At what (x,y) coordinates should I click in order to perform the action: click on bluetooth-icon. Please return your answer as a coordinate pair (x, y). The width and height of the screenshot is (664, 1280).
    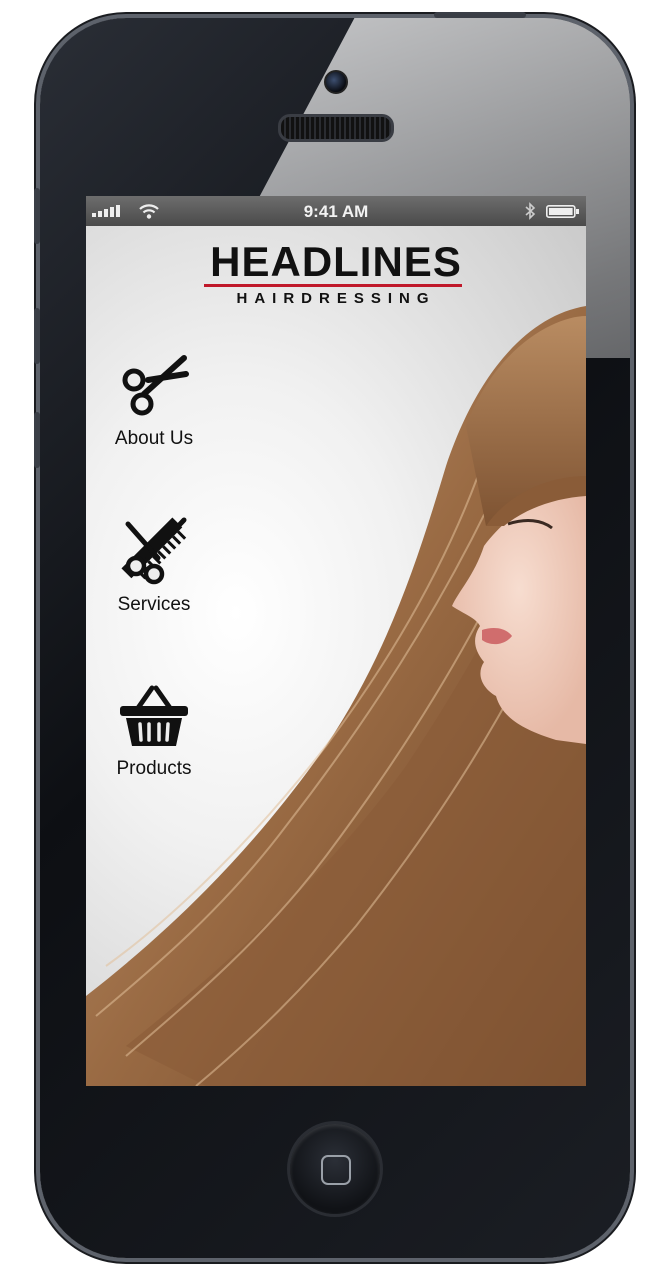
    Looking at the image, I should click on (530, 211).